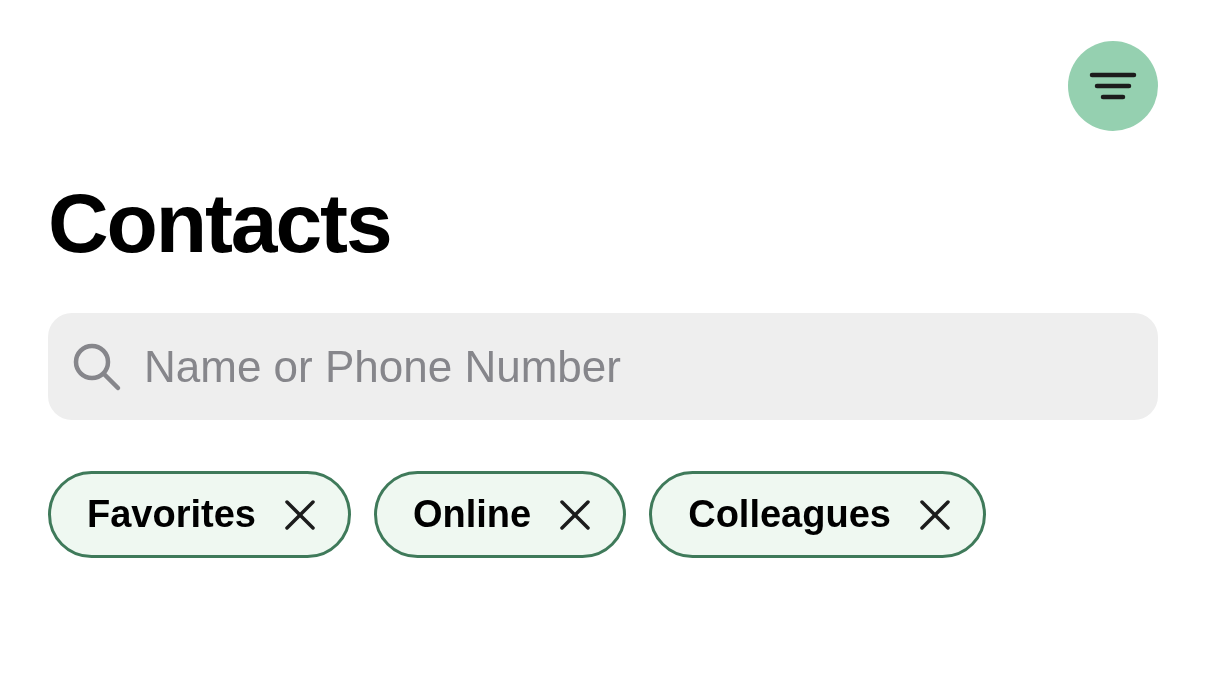 The height and width of the screenshot is (679, 1206). Describe the element at coordinates (789, 514) in the screenshot. I see `chip-label: Colleagues` at that location.